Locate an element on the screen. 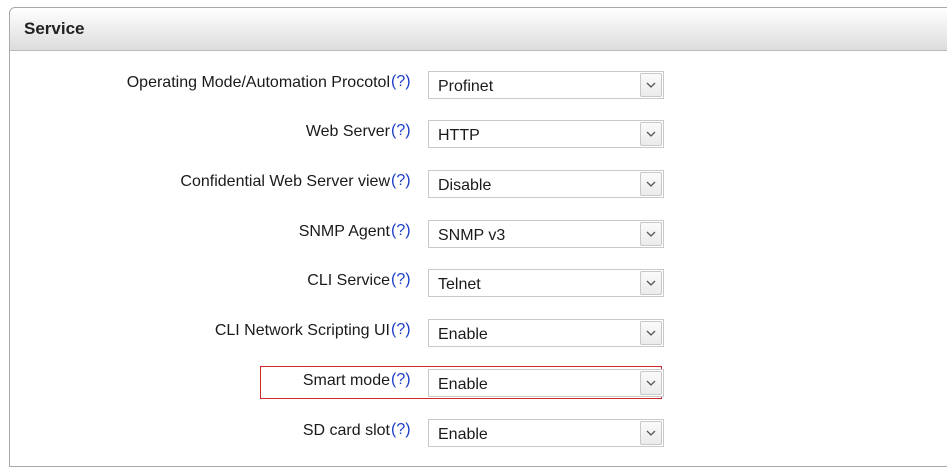  cli-service-select: Telnet is located at coordinates (546, 283).